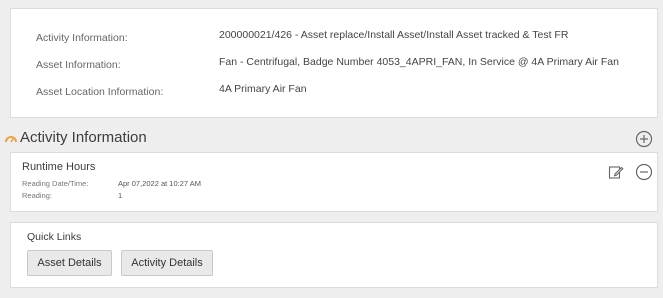 The image size is (663, 298). What do you see at coordinates (644, 139) in the screenshot?
I see `plus-circle-icon` at bounding box center [644, 139].